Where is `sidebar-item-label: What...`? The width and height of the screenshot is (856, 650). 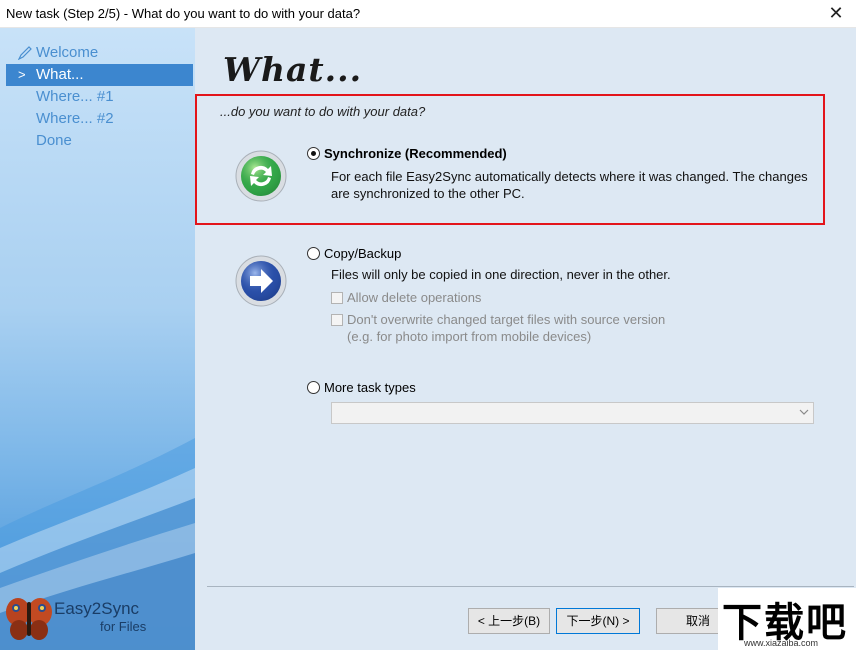
sidebar-item-label: What... is located at coordinates (60, 74).